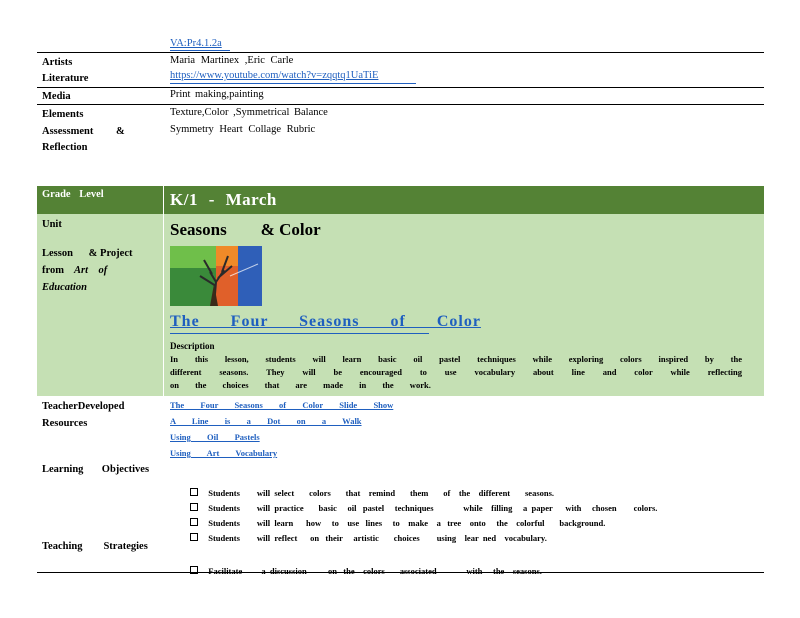  I want to click on elements-value: Texture,Color ,Symmetrical Balance, so click(249, 112).